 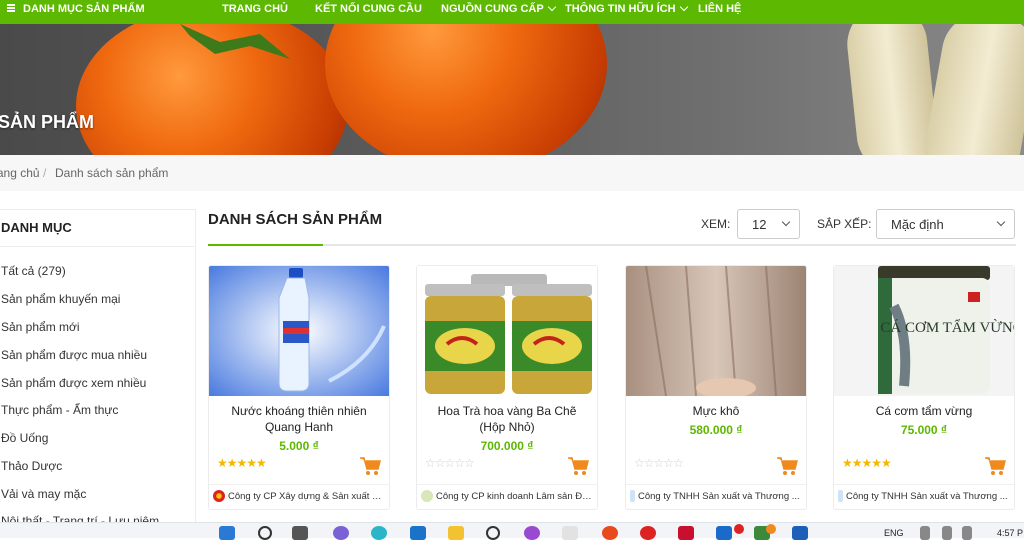 What do you see at coordinates (299, 446) in the screenshot?
I see `product-price: 5.000 ₫` at bounding box center [299, 446].